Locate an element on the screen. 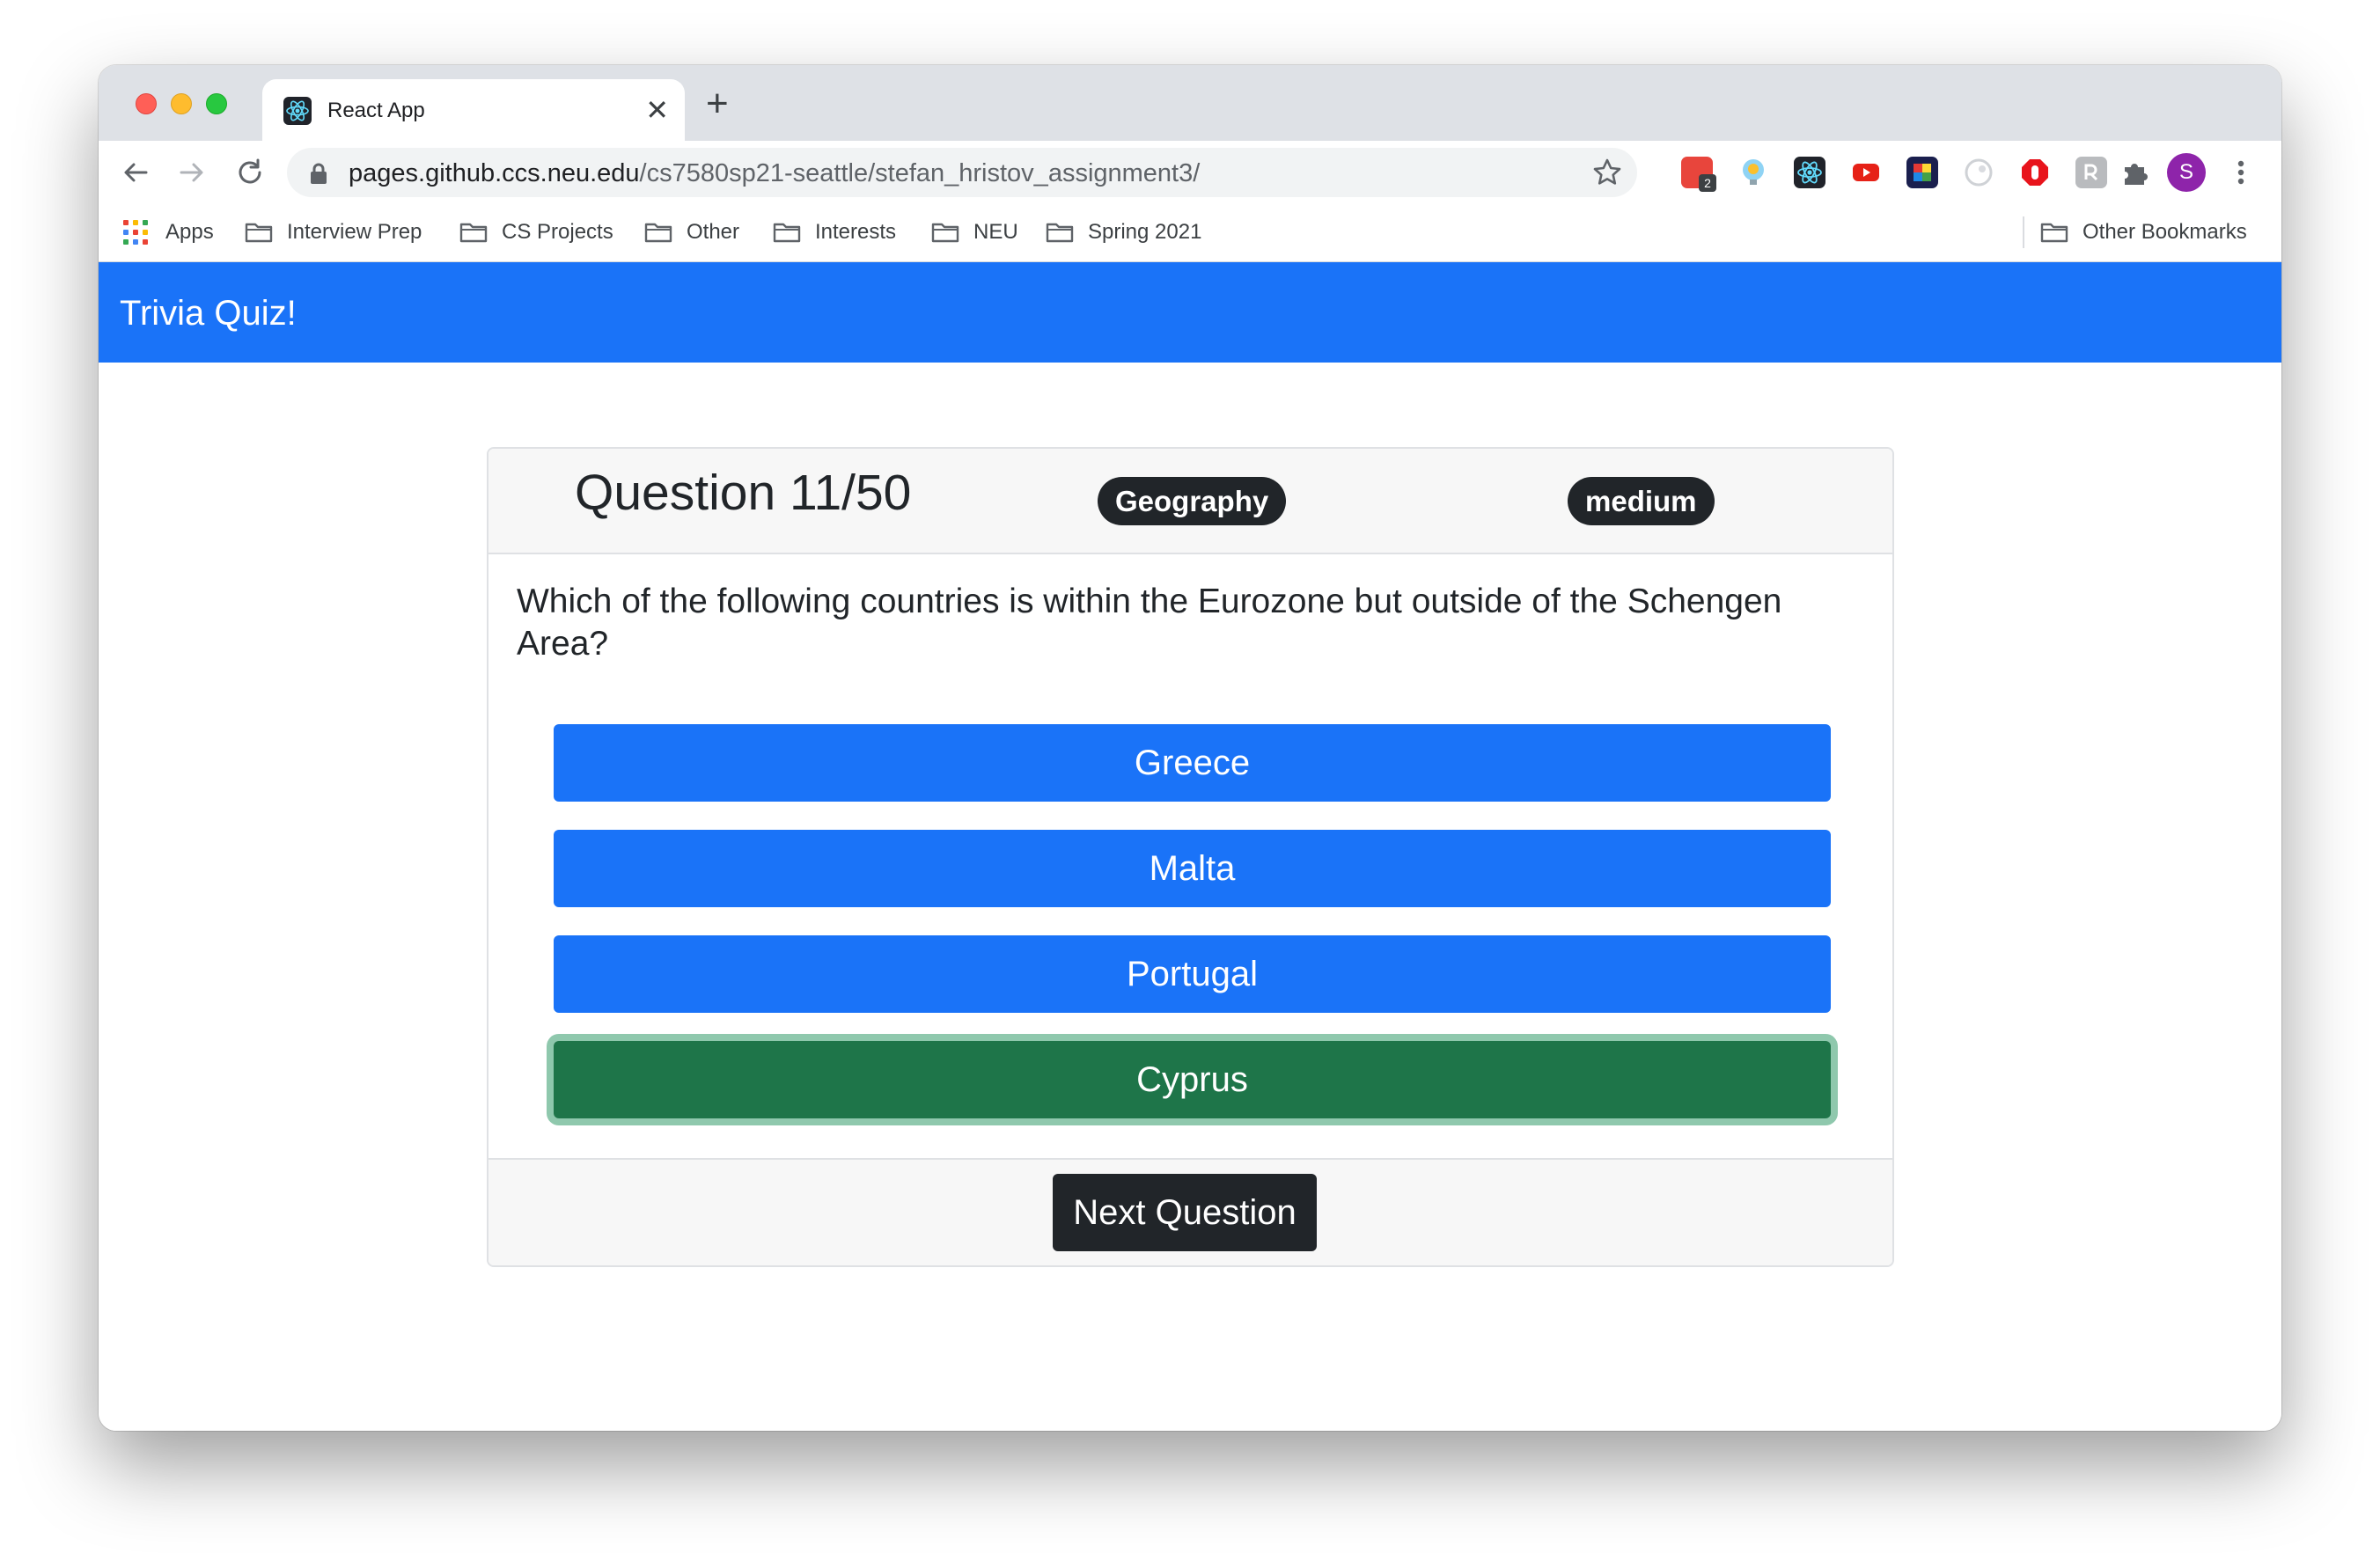 This screenshot has height=1561, width=2380. bookmark-star-icon is located at coordinates (1607, 172).